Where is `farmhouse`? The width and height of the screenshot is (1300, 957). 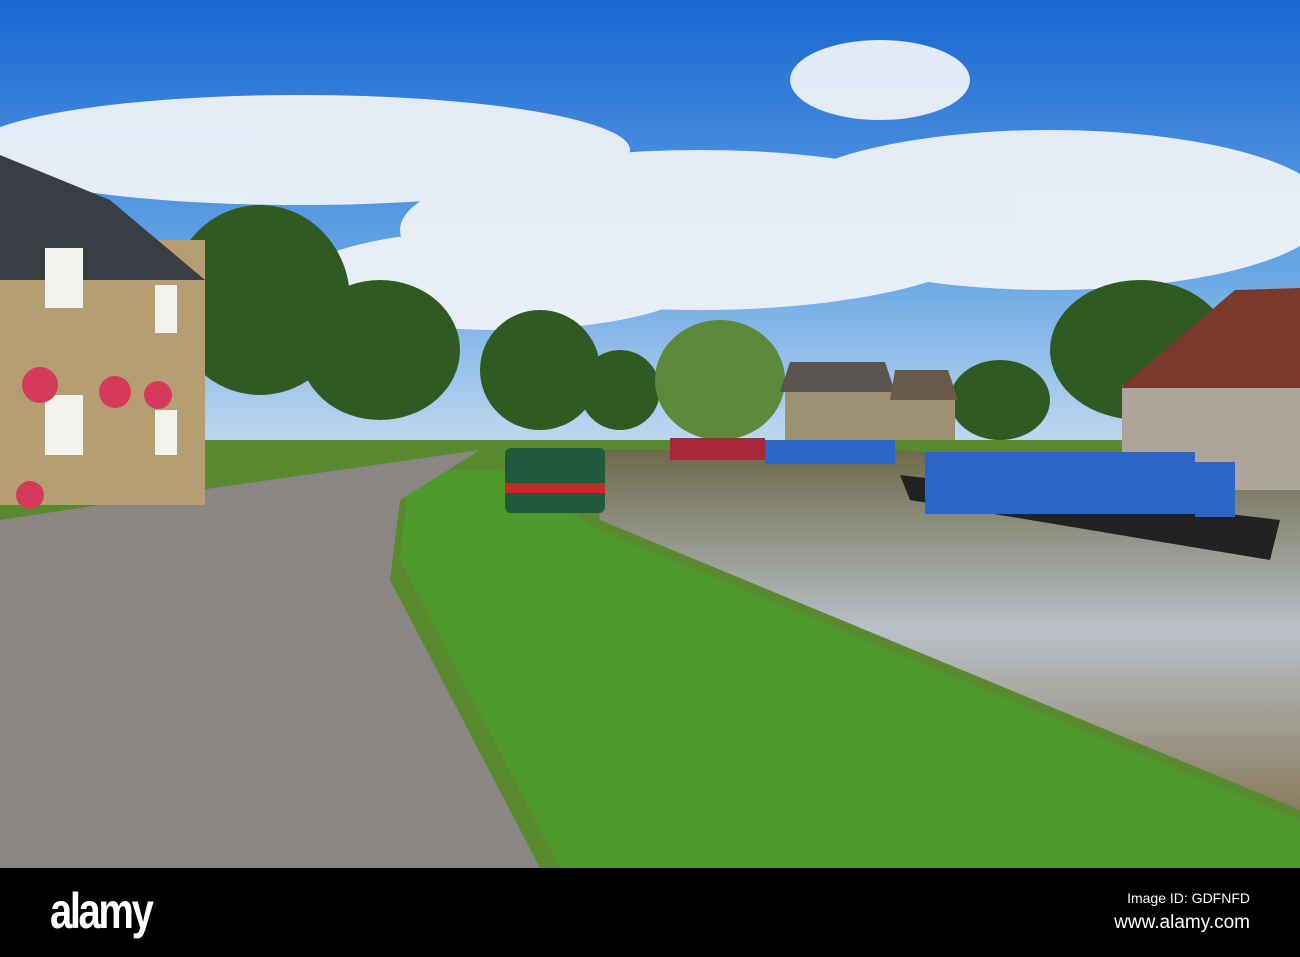 farmhouse is located at coordinates (869, 401).